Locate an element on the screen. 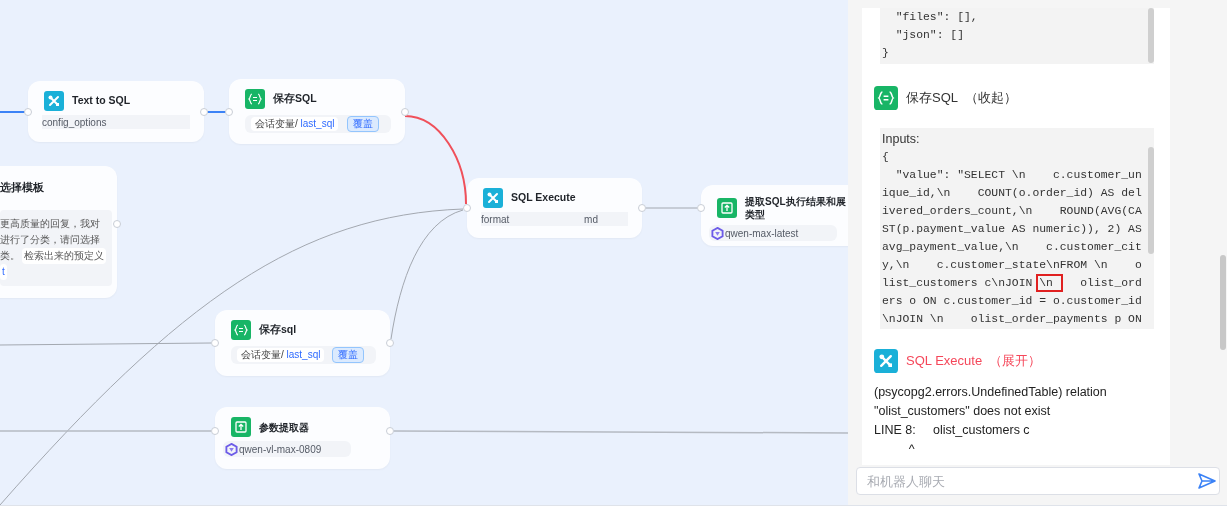 This screenshot has width=1227, height=523. code-line: "value": "SELECT \n c.customer_un is located at coordinates (1018, 175).